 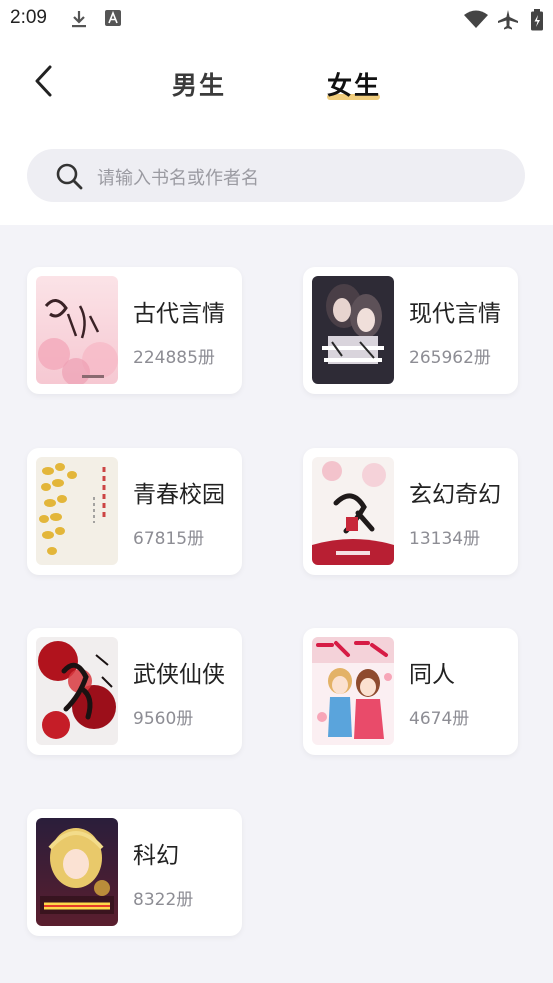 What do you see at coordinates (134, 691) in the screenshot?
I see `category-card-martial-arts: 武侠仙侠 9560册` at bounding box center [134, 691].